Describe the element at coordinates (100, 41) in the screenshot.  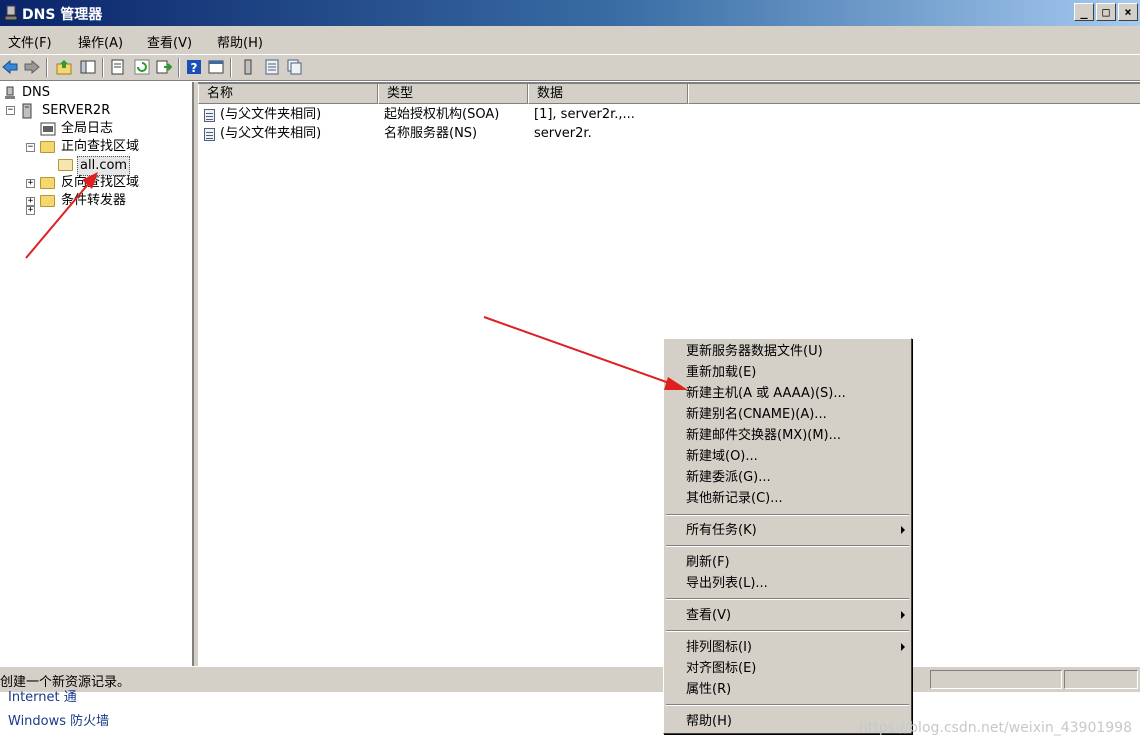
I see `menu-action: 操作(A)` at that location.